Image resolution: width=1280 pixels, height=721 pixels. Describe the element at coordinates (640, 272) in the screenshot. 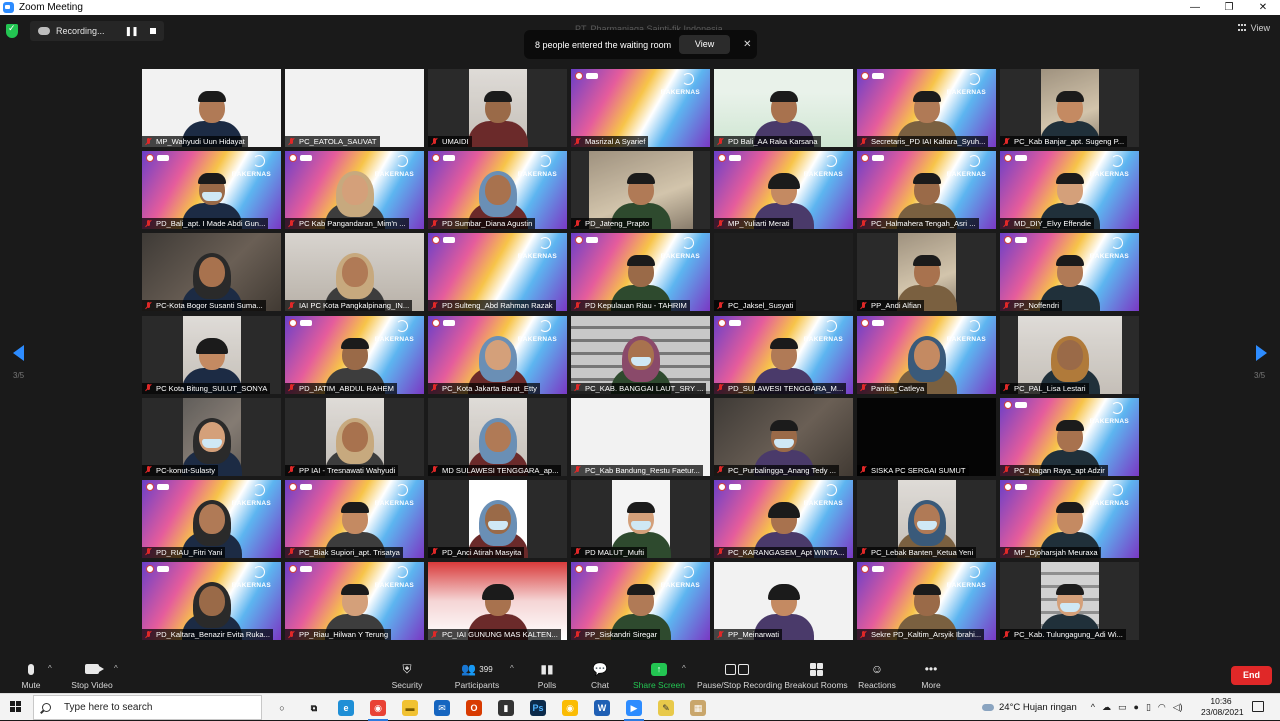

I see `participant-video-tile: RAKERNAS PD Kepulauan Riau - TAHRIM` at that location.